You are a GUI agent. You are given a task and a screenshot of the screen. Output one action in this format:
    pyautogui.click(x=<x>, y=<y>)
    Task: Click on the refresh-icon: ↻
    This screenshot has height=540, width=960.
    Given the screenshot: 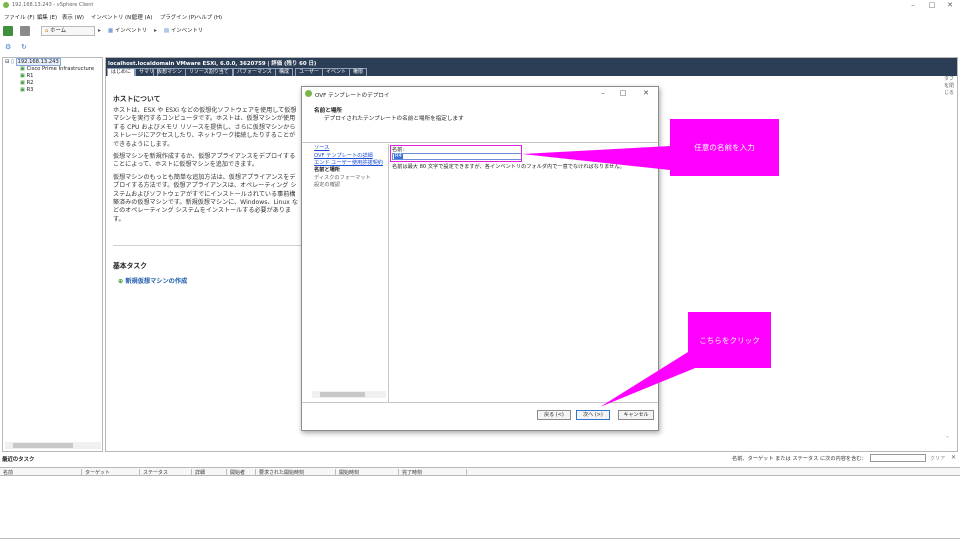 What is the action you would take?
    pyautogui.click(x=25, y=47)
    